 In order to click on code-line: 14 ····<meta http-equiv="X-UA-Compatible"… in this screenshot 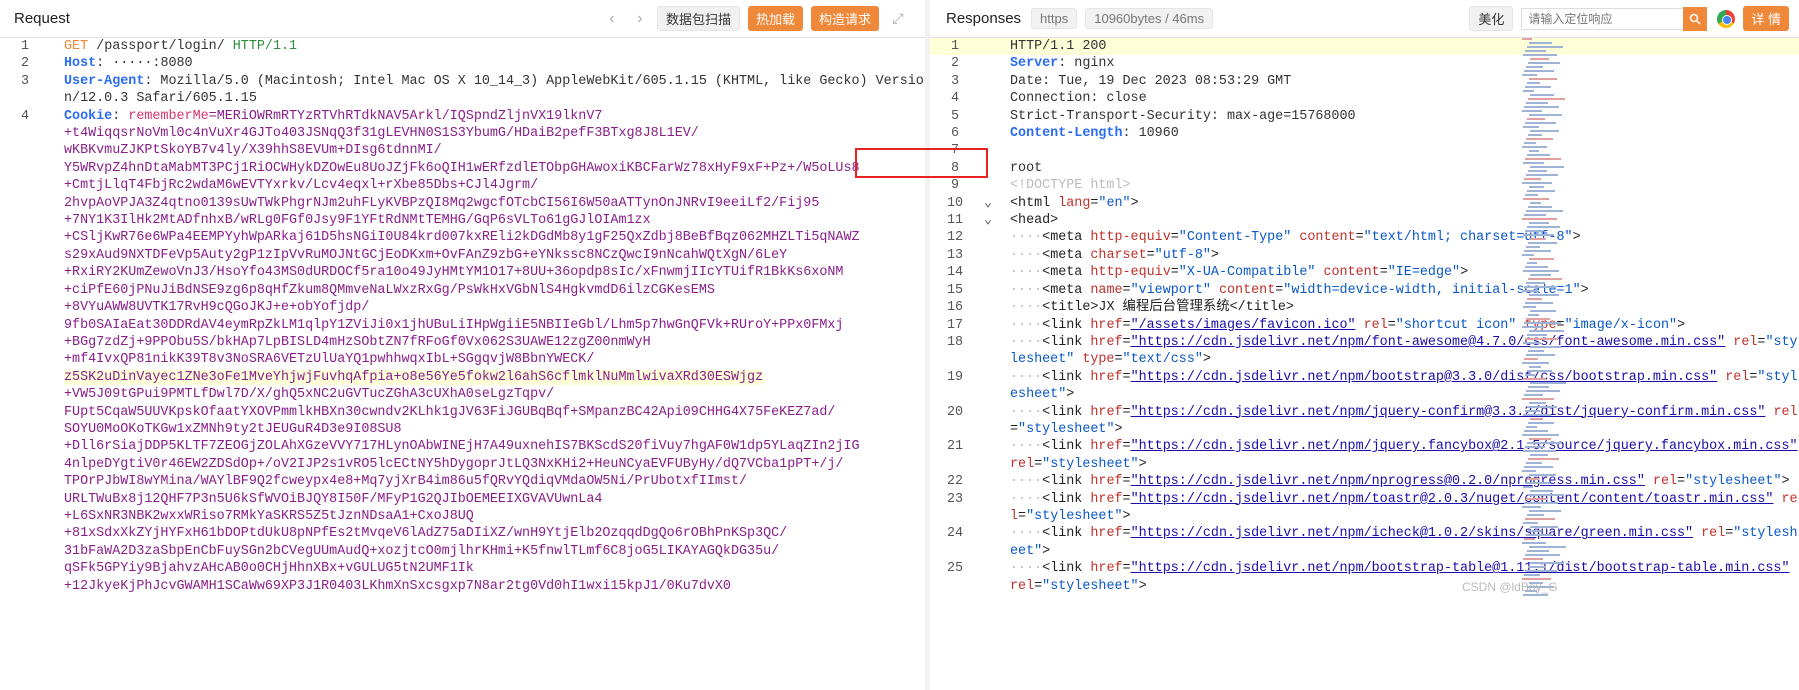, I will do `click(1364, 272)`.